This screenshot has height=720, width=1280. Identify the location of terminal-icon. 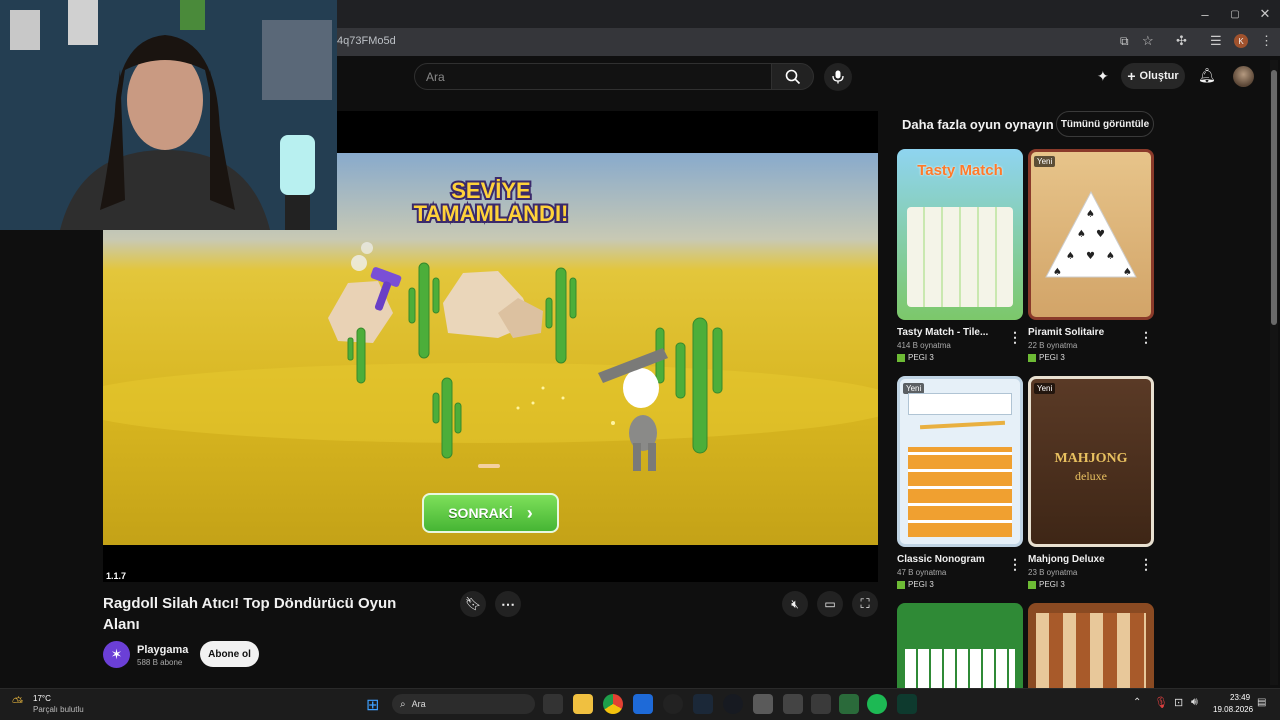
(907, 704).